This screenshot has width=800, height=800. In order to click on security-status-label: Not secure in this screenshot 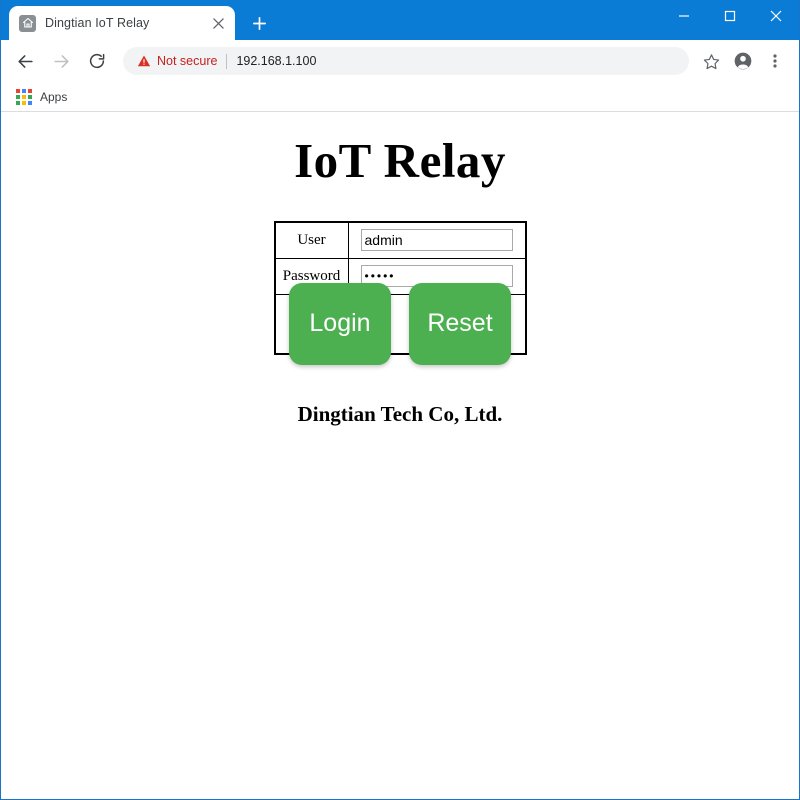, I will do `click(187, 61)`.